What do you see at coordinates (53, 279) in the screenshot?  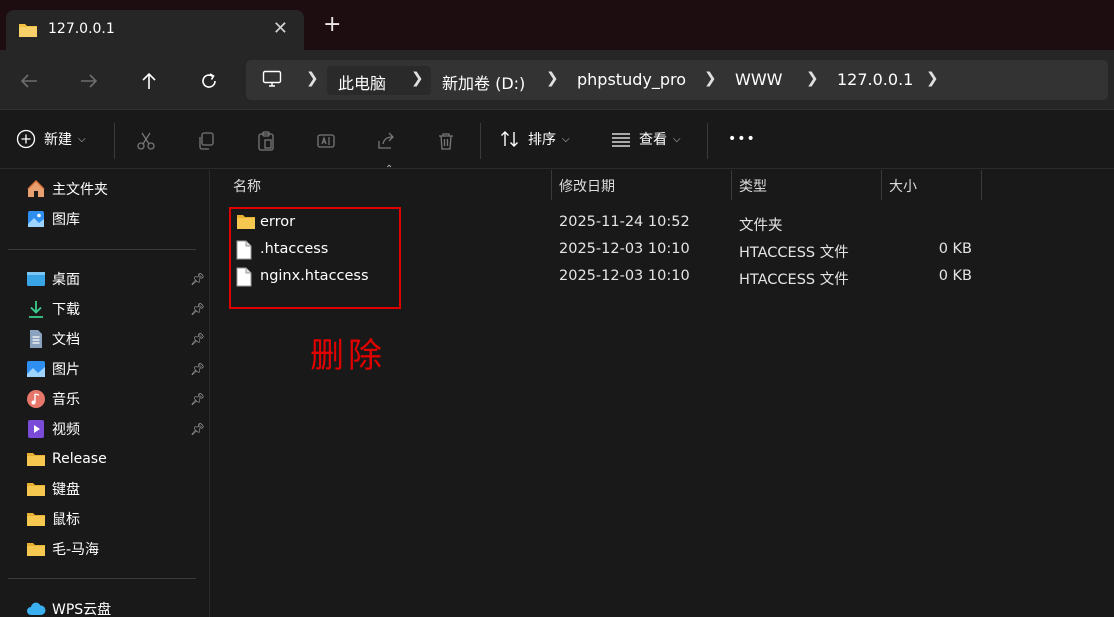 I see `sidebar-item-desktop: 桌面` at bounding box center [53, 279].